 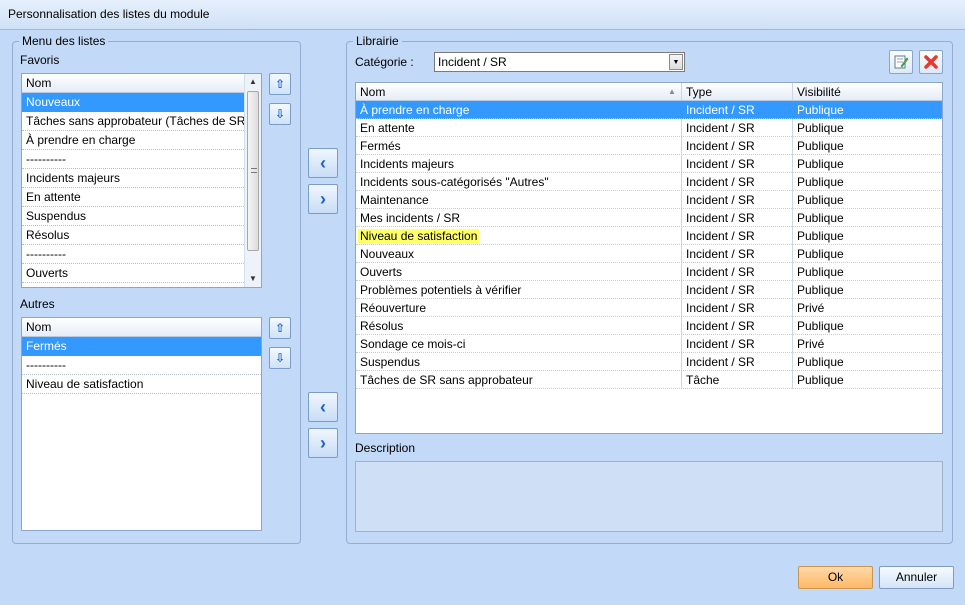 What do you see at coordinates (811, 344) in the screenshot?
I see `library-cell-visibility: Privé` at bounding box center [811, 344].